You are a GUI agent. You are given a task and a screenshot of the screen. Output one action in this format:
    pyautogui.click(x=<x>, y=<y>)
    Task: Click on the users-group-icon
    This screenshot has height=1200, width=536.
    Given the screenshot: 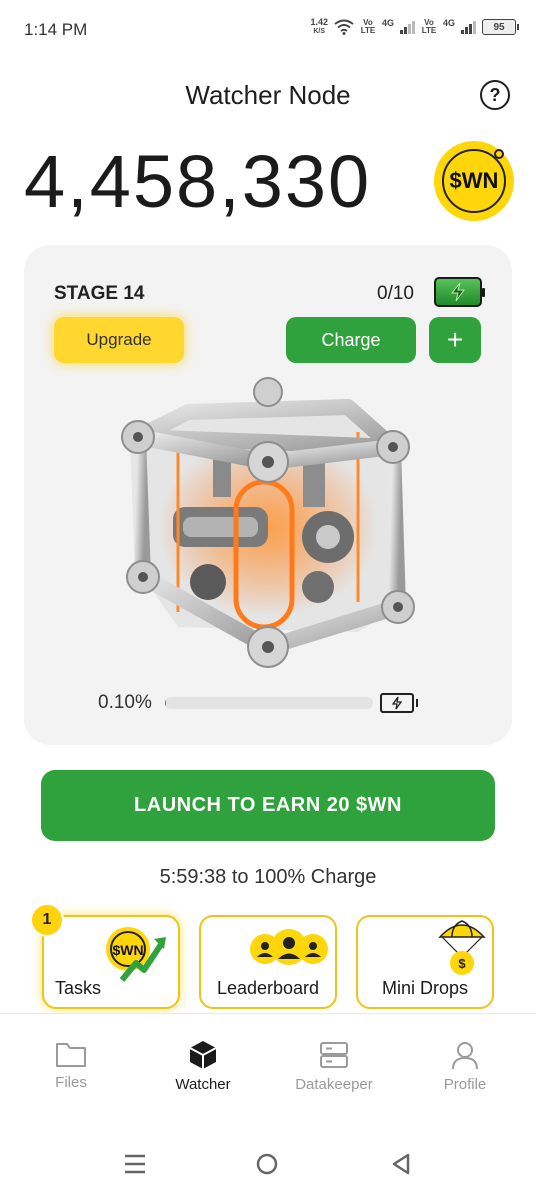 What is the action you would take?
    pyautogui.click(x=289, y=947)
    